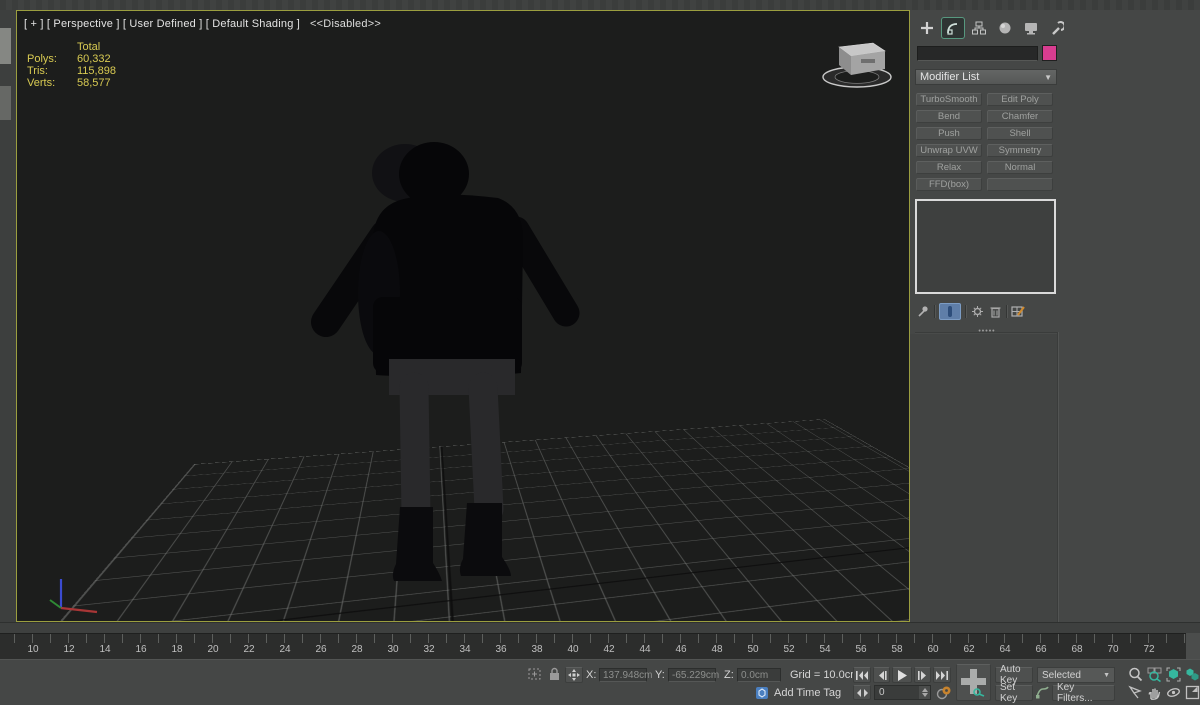  I want to click on modifier-preset-button: Unwrap UVW, so click(949, 150).